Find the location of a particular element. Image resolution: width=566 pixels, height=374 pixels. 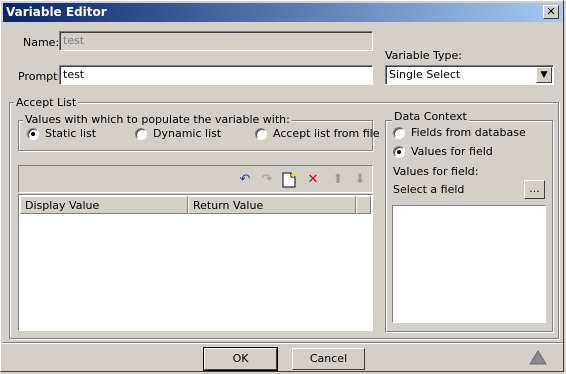

values-for-field-label: Values for field is located at coordinates (452, 151).